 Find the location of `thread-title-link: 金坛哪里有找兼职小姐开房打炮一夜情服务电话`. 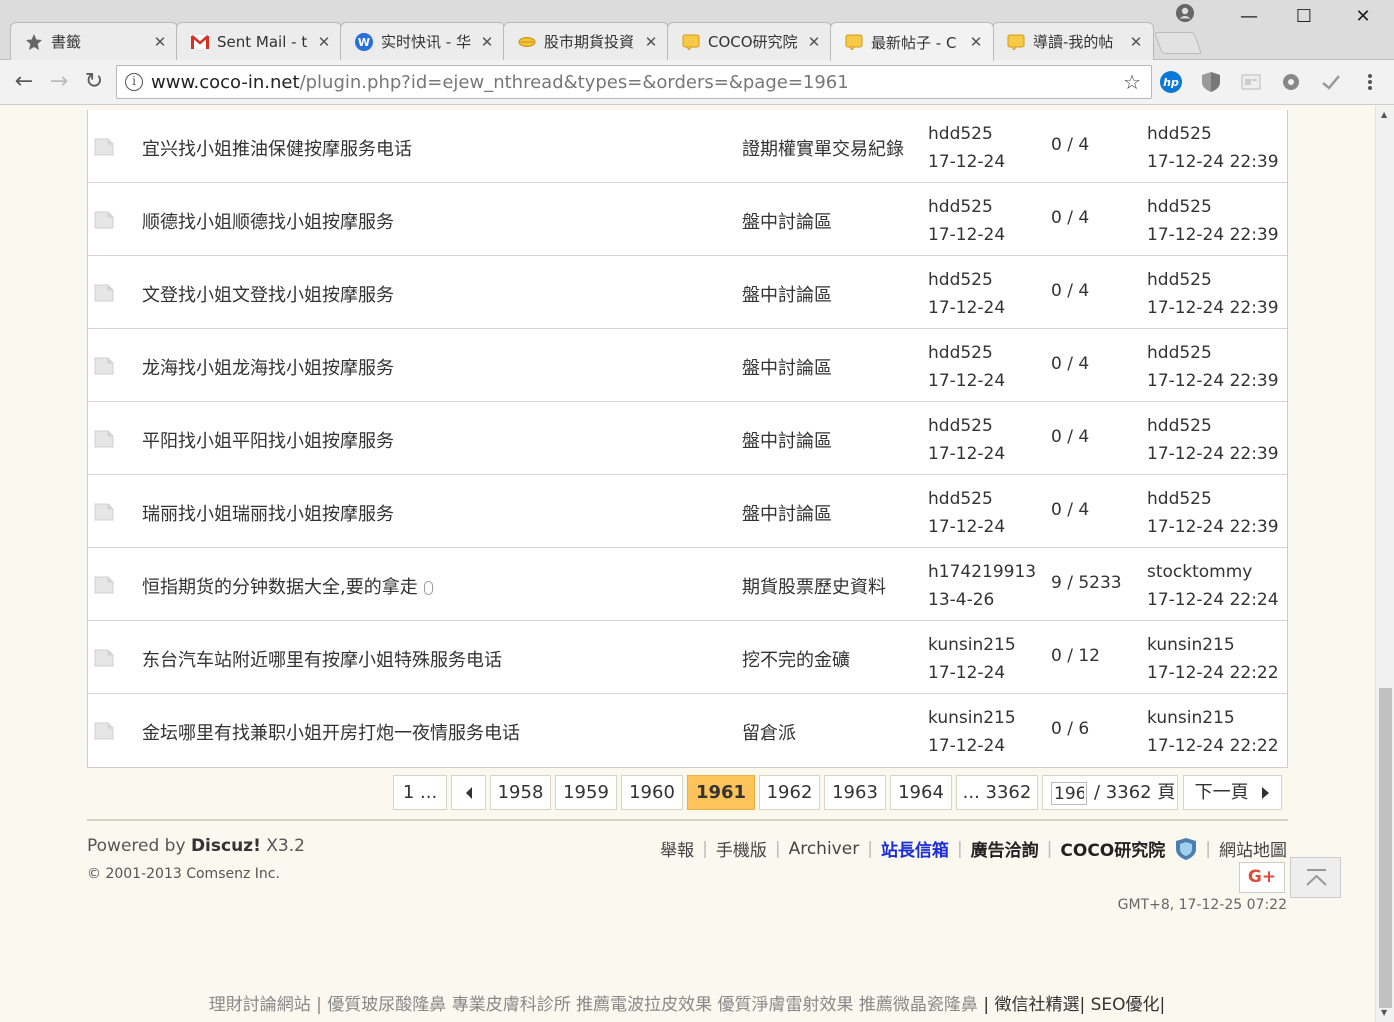

thread-title-link: 金坛哪里有找兼职小姐开房打炮一夜情服务电话 is located at coordinates (331, 732).